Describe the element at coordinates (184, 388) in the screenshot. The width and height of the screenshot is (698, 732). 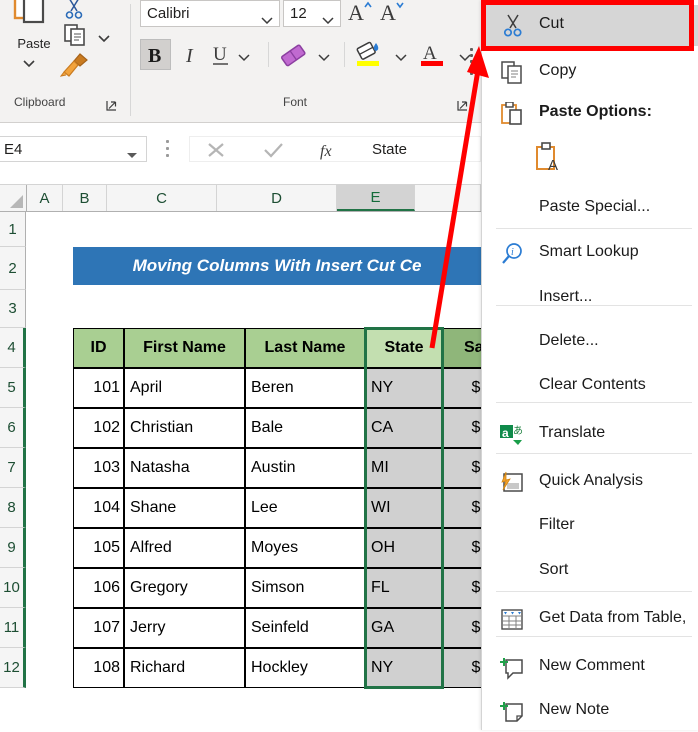
I see `table-cell: April` at that location.